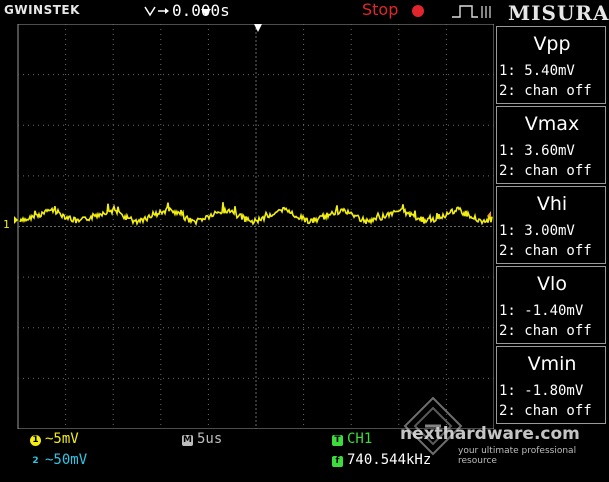 The image size is (609, 482). Describe the element at coordinates (517, 456) in the screenshot. I see `site-tagline: your ultimate professional resource` at that location.